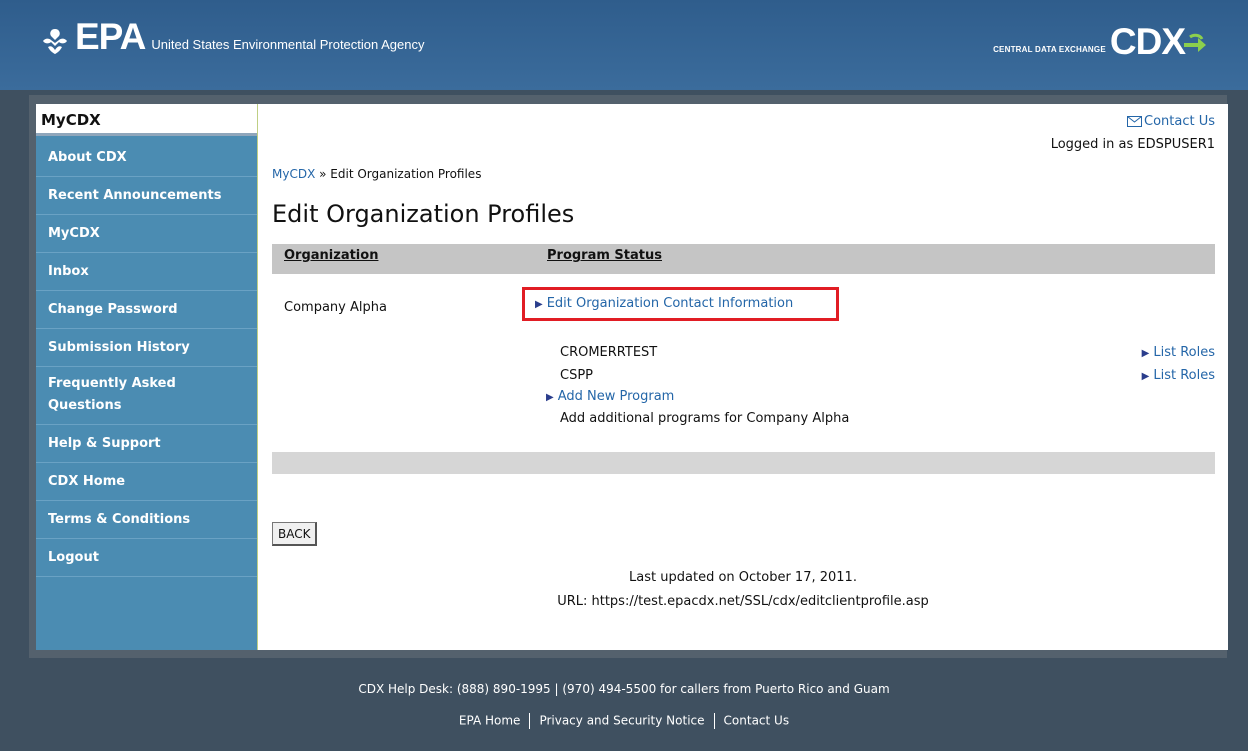 Image resolution: width=1248 pixels, height=751 pixels. Describe the element at coordinates (1134, 121) in the screenshot. I see `mail-icon` at that location.